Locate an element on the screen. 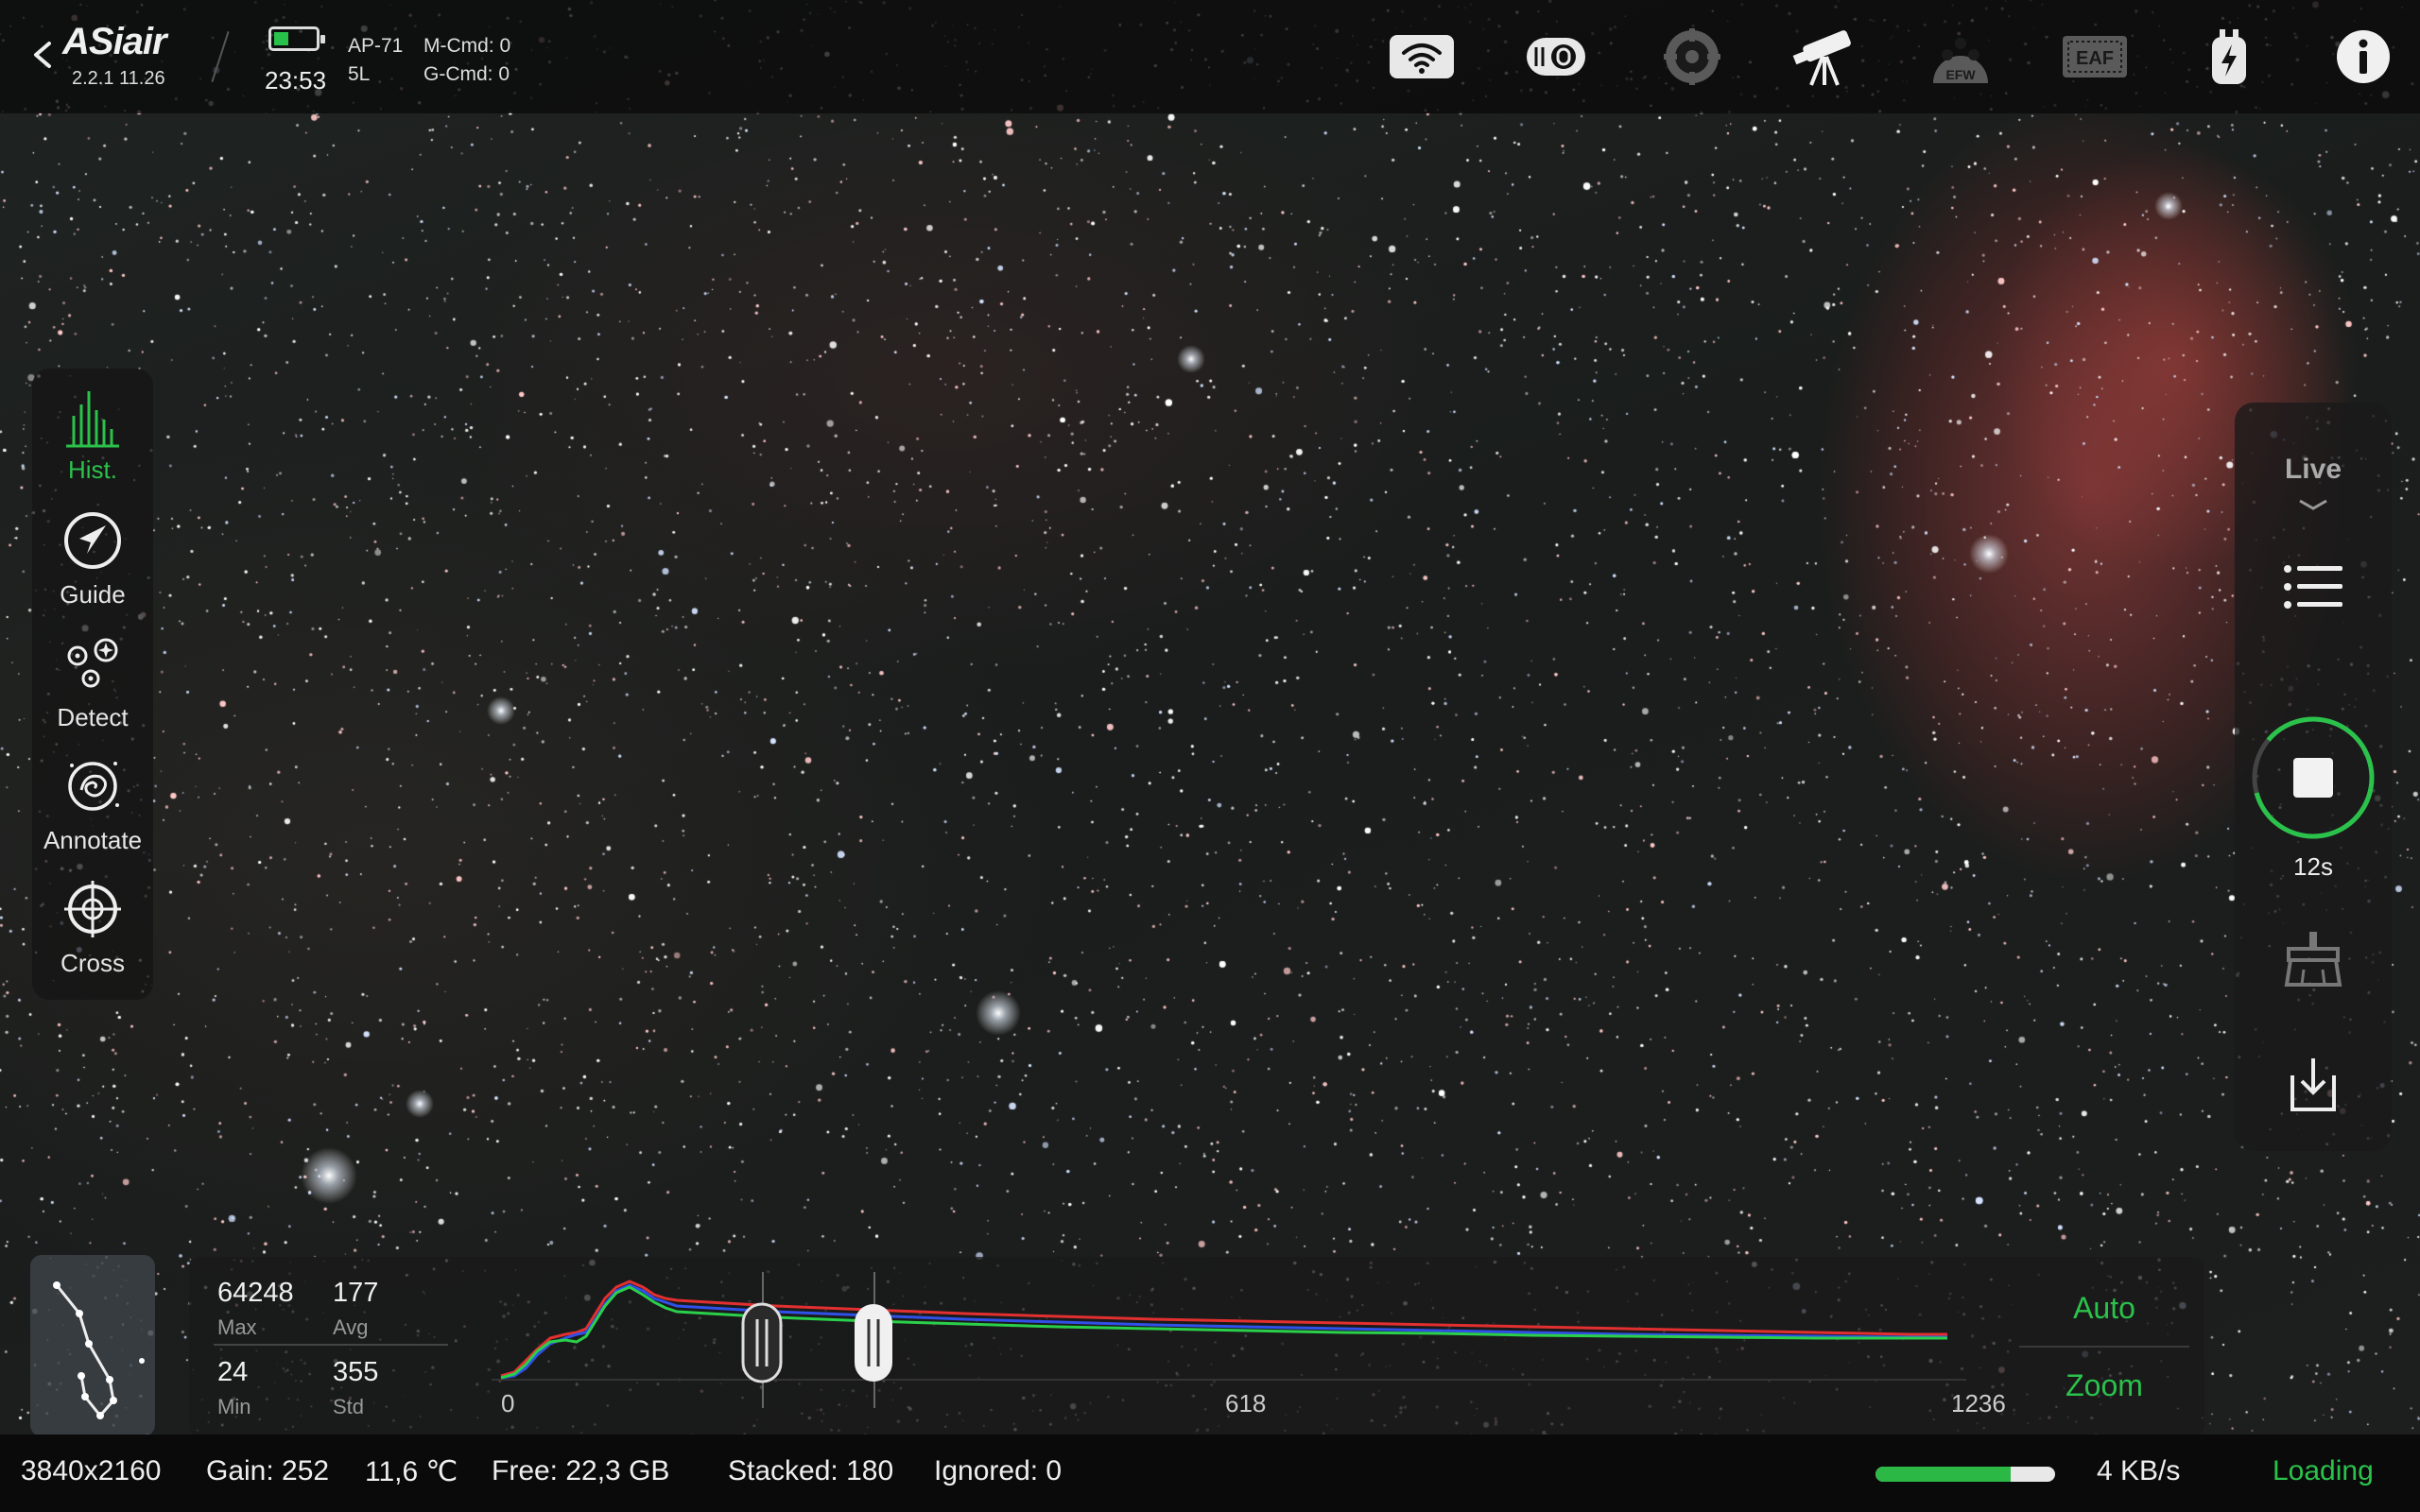 This screenshot has width=2420, height=1512. zoom-button: Zoom is located at coordinates (2104, 1385).